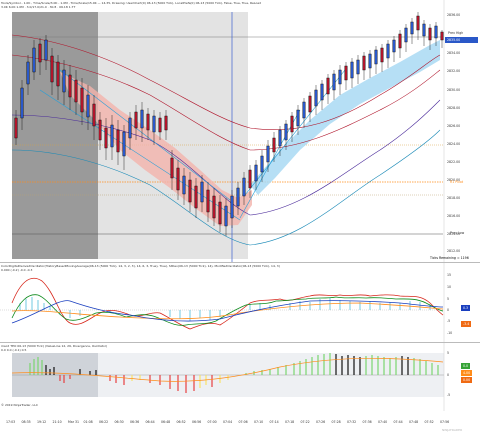 The width and height of the screenshot is (480, 434). I want to click on time-axis-label: 07:14, so click(274, 422).